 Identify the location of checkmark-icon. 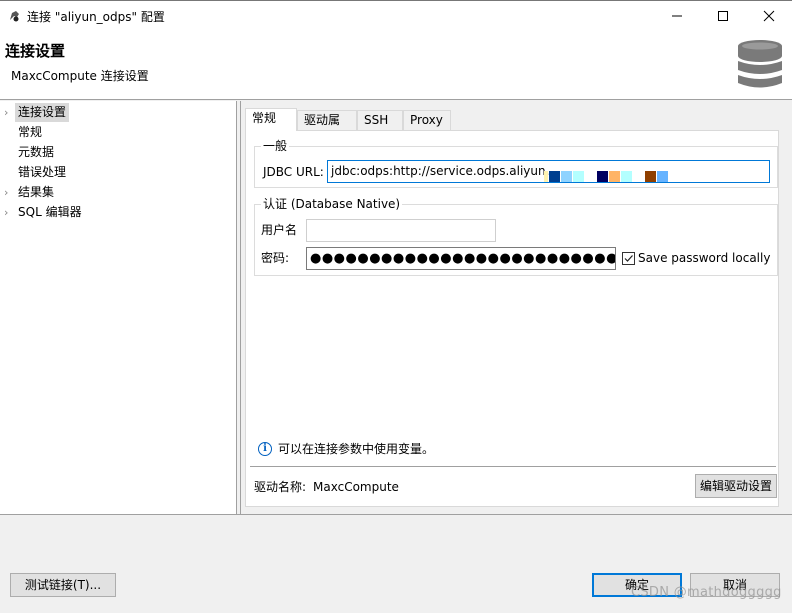
(628, 258).